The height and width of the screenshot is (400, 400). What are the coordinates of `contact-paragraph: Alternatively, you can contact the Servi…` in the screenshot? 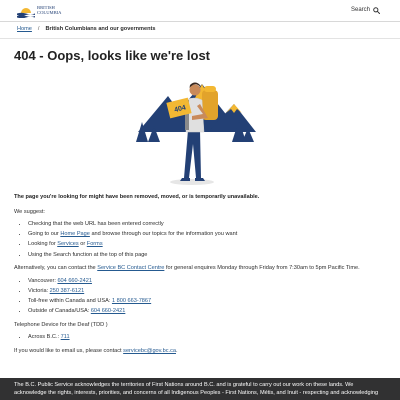 It's located at (200, 269).